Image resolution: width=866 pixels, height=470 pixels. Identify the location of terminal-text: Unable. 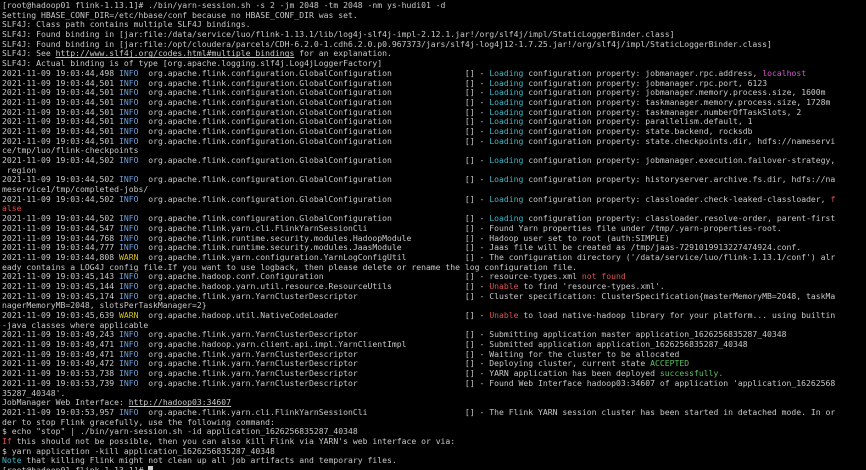
(504, 315).